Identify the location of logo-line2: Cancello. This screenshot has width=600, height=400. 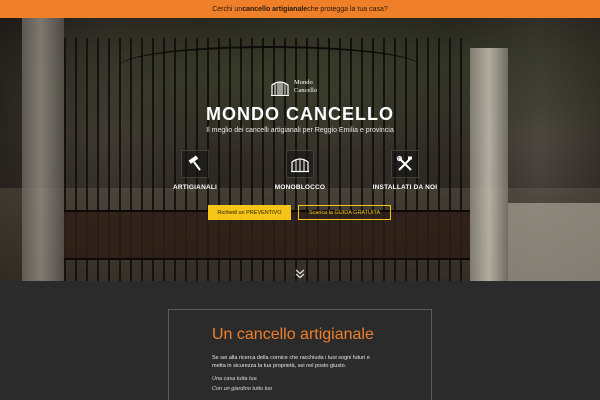
(306, 90).